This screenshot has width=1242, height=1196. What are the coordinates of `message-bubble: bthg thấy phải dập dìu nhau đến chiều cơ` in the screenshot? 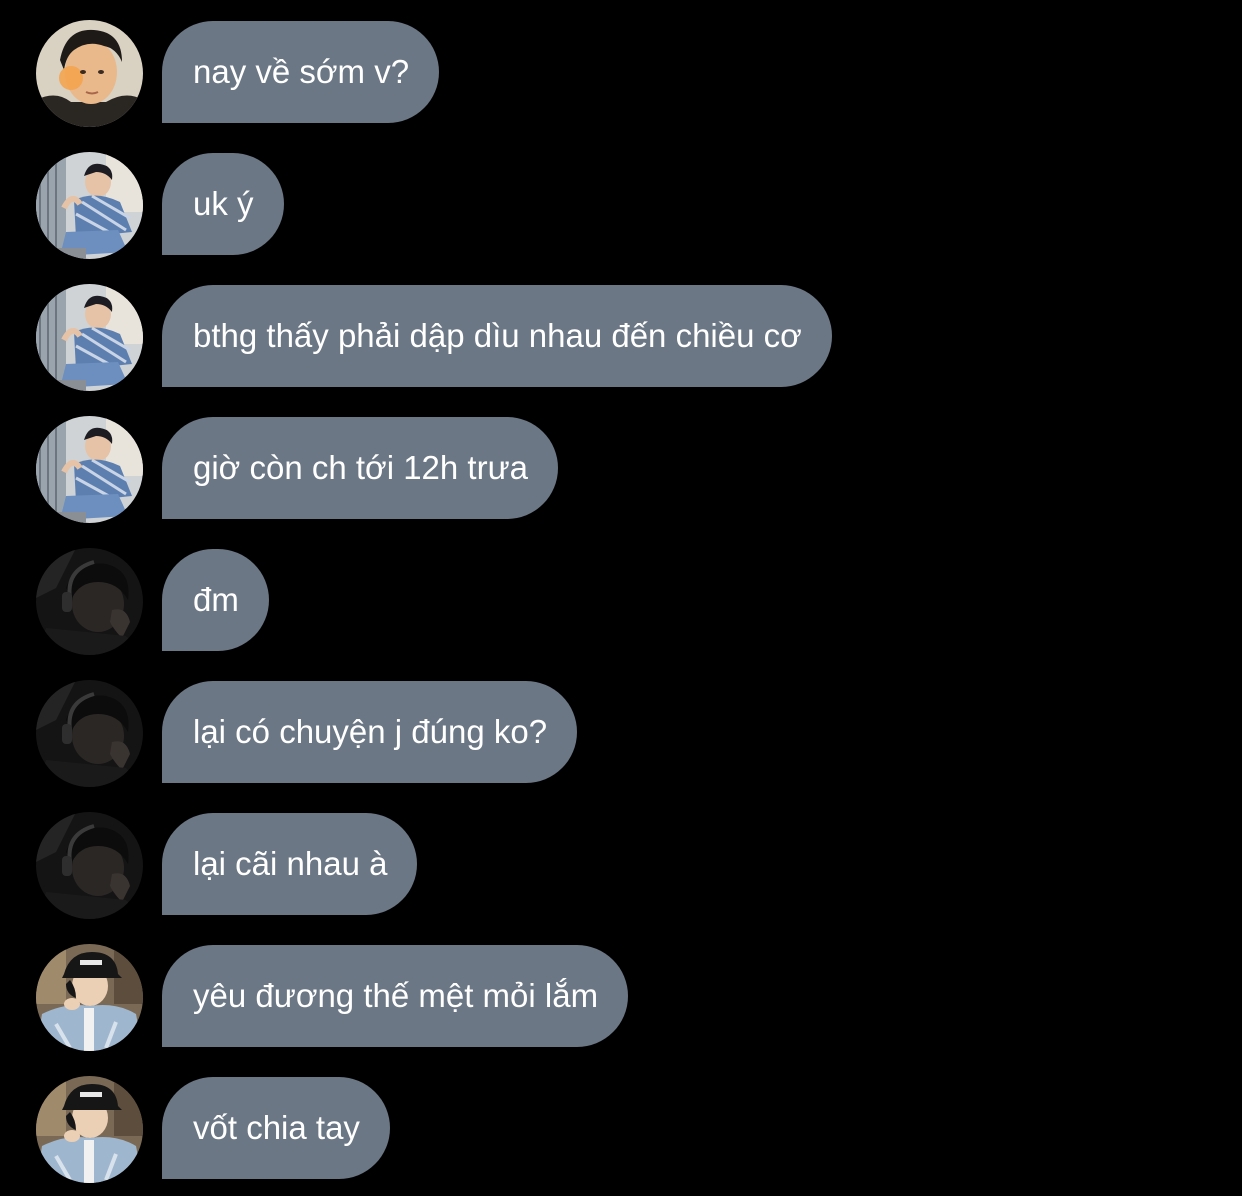 It's located at (497, 336).